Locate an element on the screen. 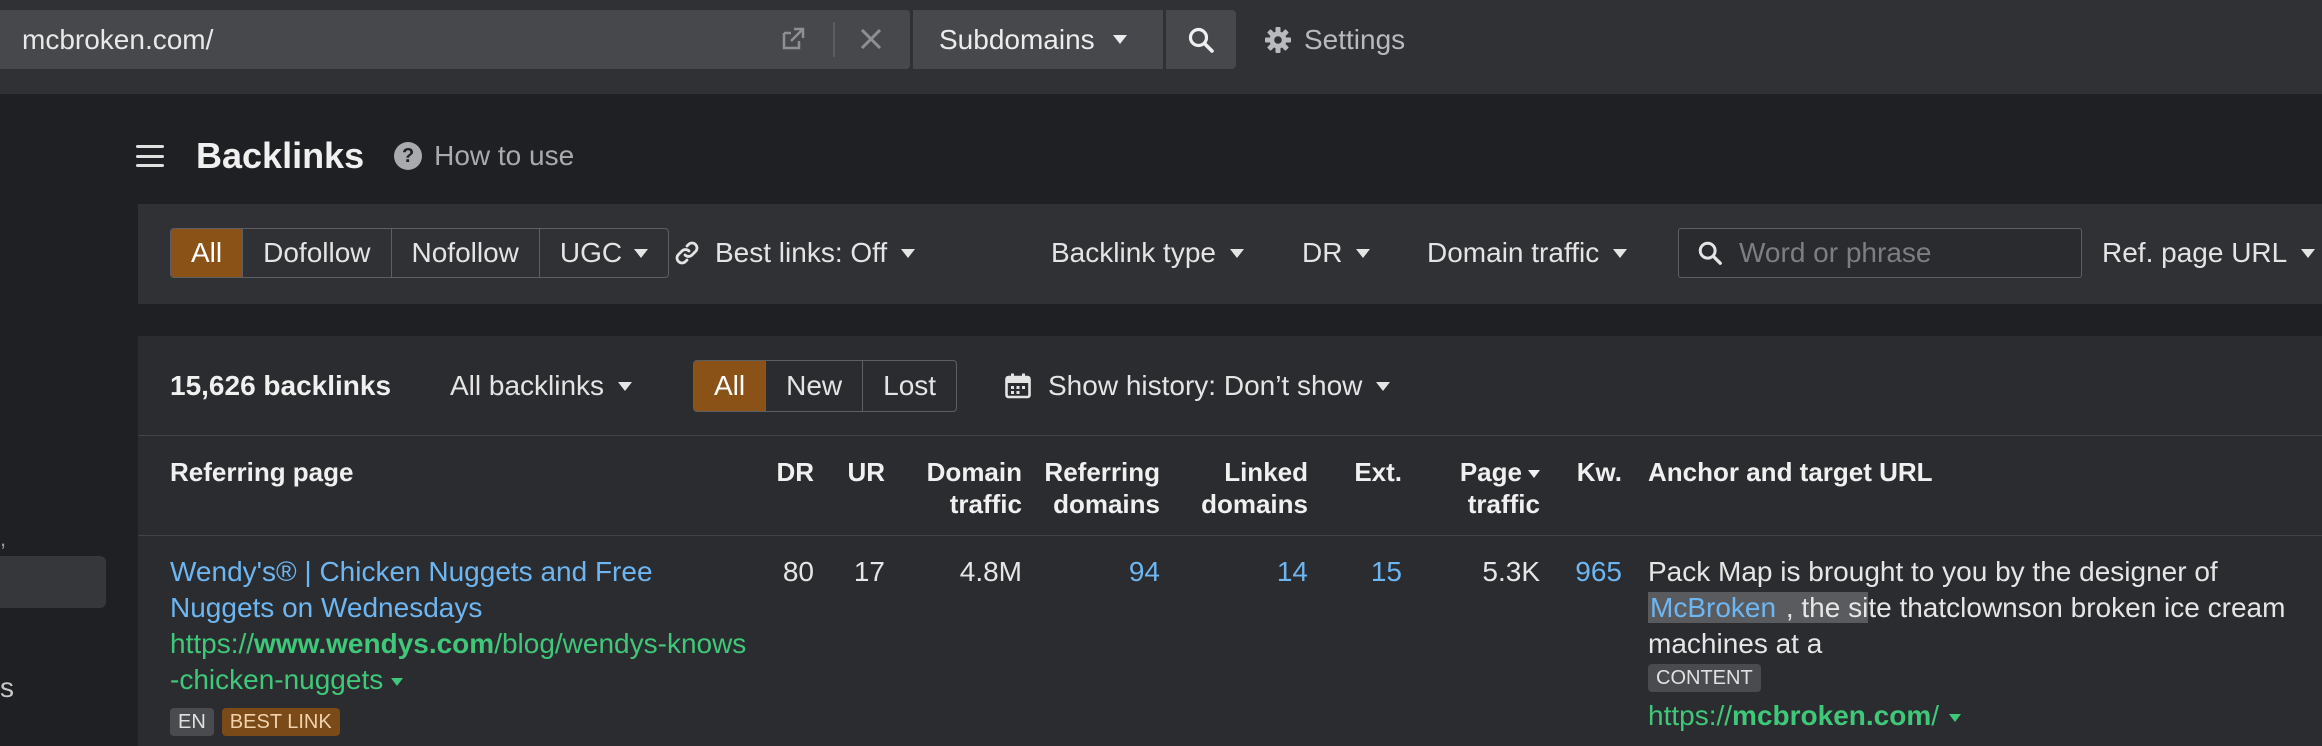 The width and height of the screenshot is (2322, 746). cell-ur: 17 is located at coordinates (869, 571).